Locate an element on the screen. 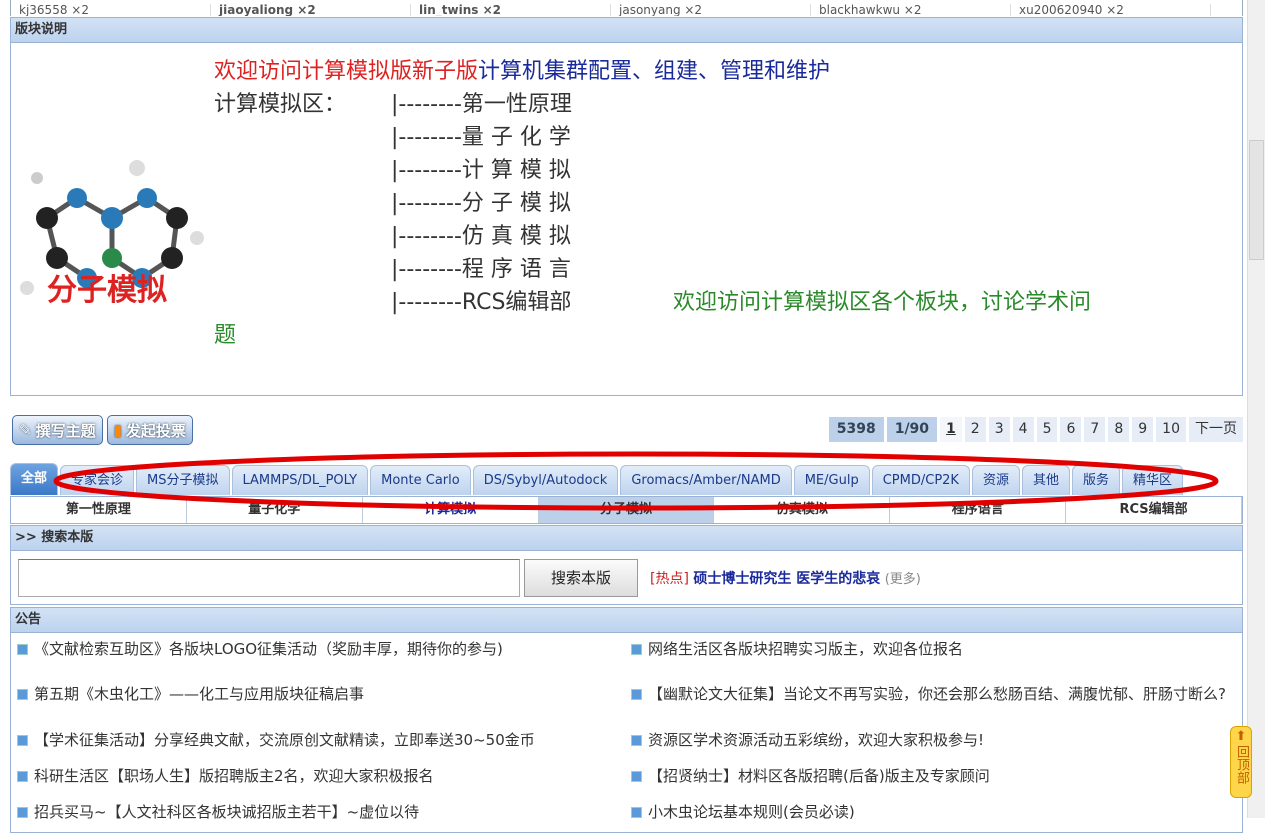  tab-item: DS/Sybyl/Autodock is located at coordinates (545, 480).